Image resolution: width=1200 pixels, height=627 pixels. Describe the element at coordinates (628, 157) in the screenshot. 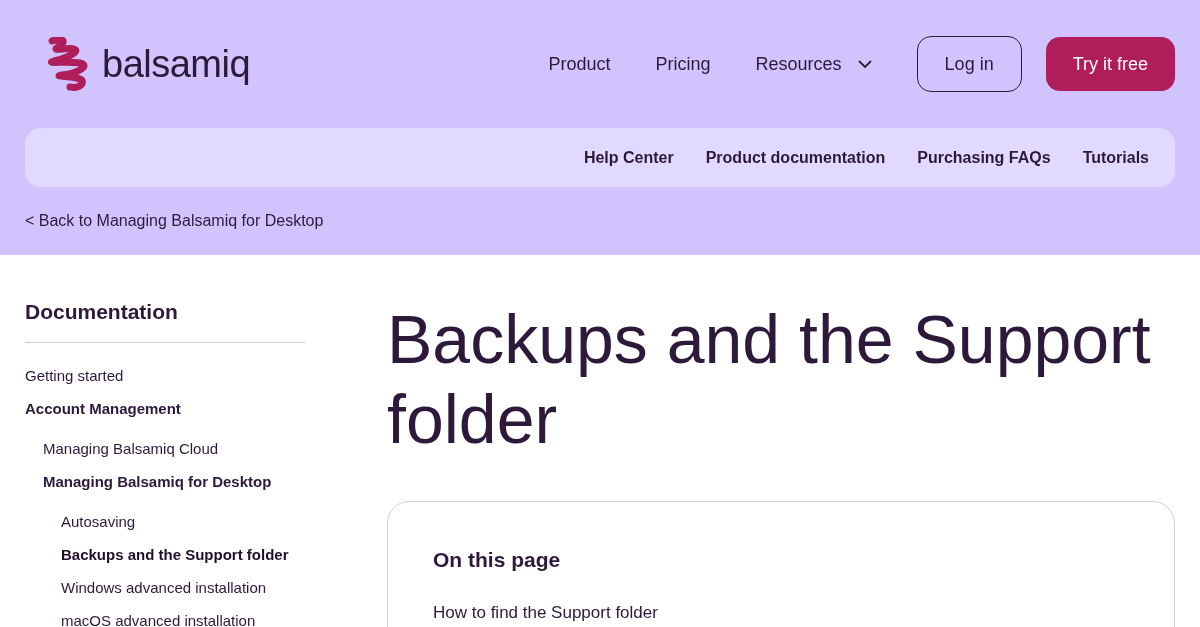

I see `secondary-nav-link: Help Center` at that location.